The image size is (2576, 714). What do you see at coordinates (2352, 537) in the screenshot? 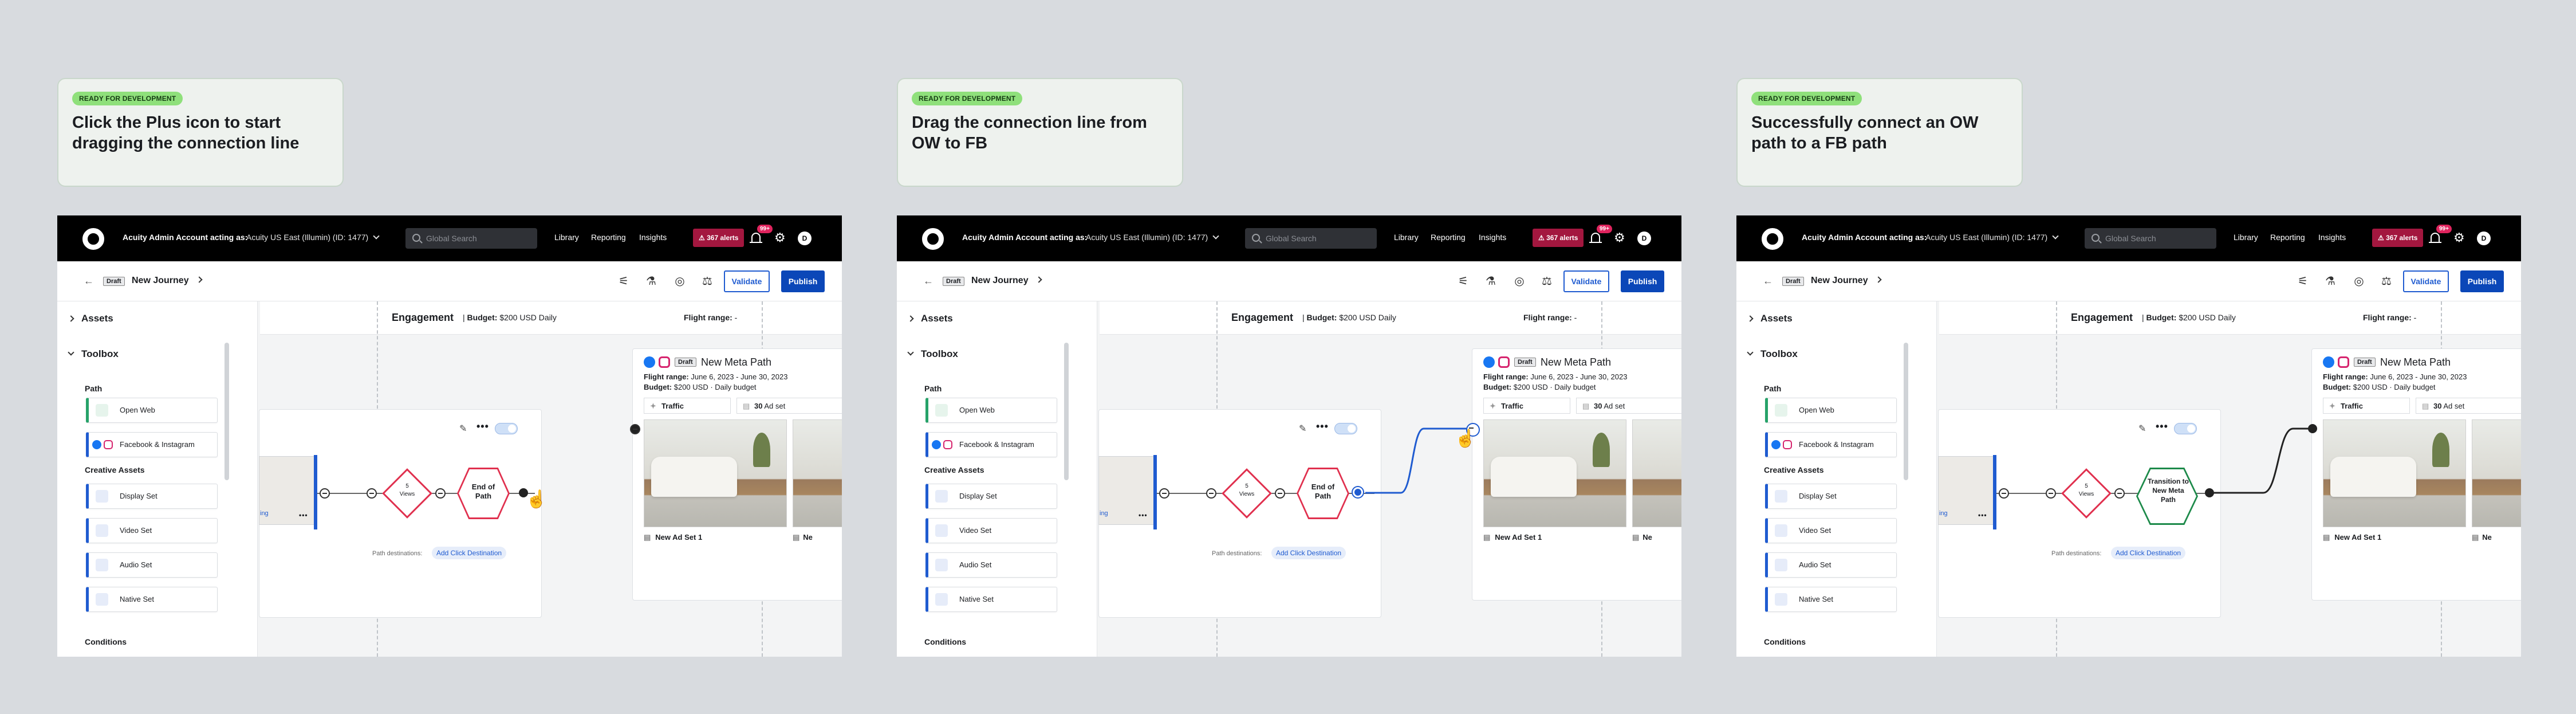
I see `adset-name: ▤ New Ad Set 1` at bounding box center [2352, 537].